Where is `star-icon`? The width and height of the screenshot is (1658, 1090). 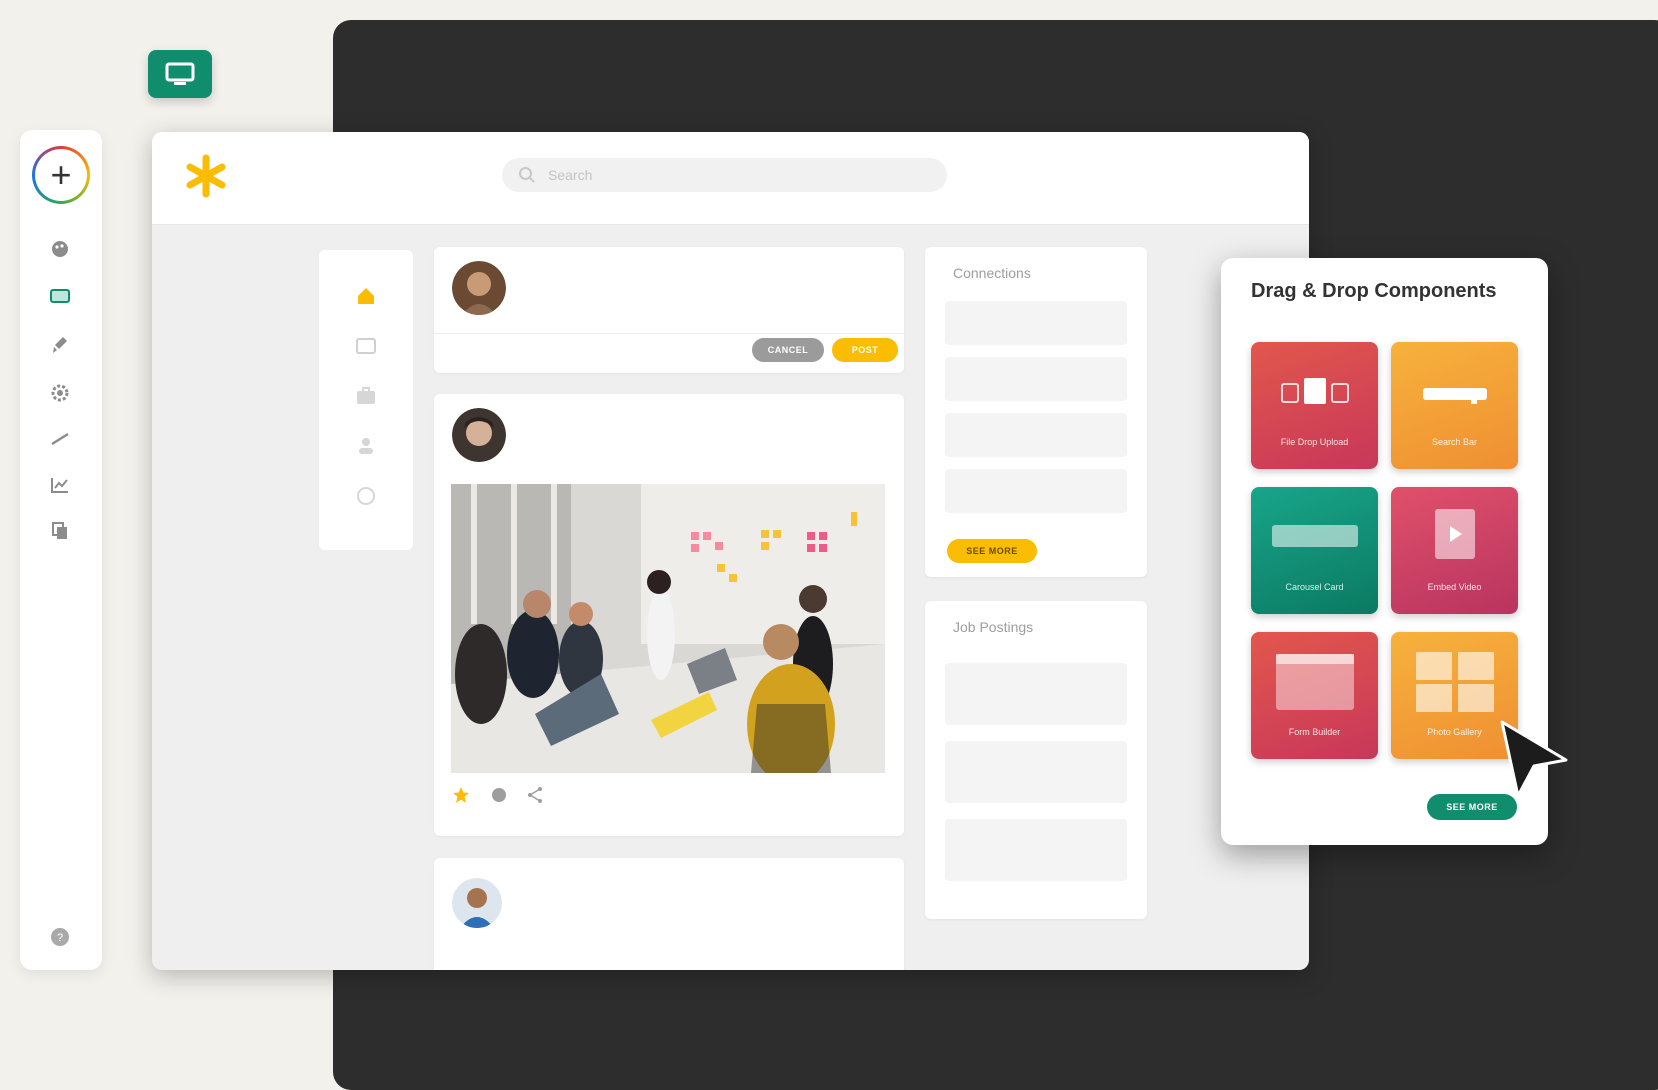 star-icon is located at coordinates (461, 795).